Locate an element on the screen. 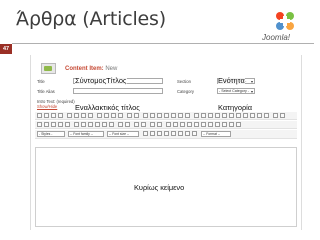  charmap-icon is located at coordinates (90, 124).